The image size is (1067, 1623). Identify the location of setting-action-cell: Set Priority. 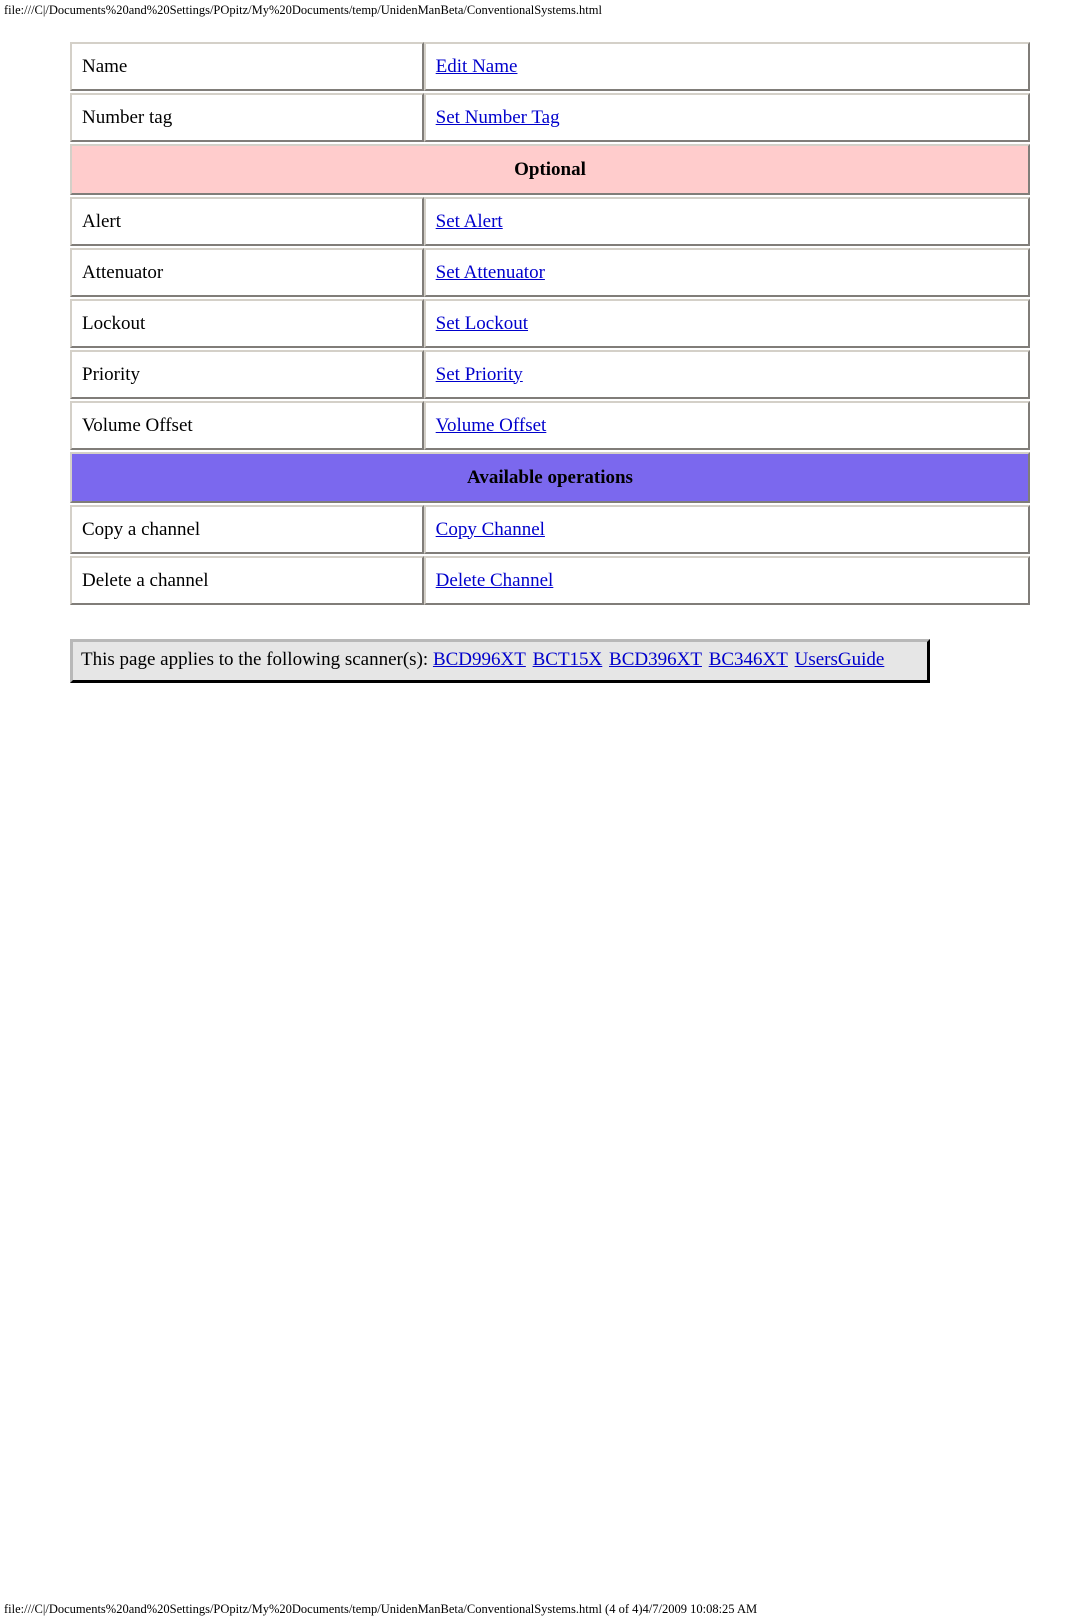
(726, 374).